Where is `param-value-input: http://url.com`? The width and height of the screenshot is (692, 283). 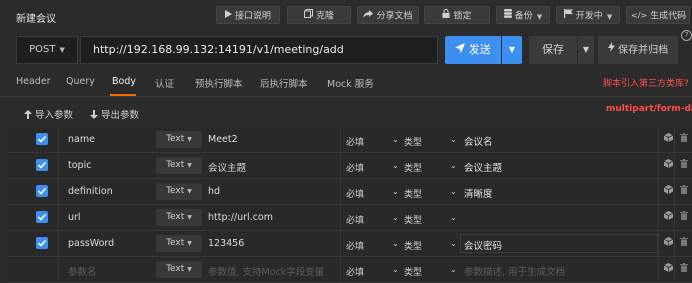
param-value-input: http://url.com is located at coordinates (240, 217).